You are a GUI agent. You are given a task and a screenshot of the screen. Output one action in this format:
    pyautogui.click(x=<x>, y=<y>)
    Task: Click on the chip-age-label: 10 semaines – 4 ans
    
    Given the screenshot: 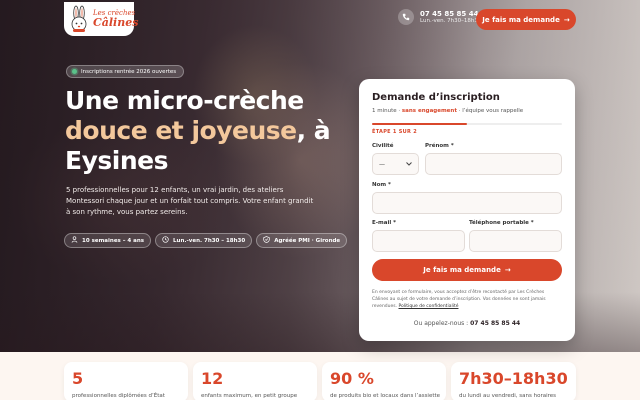 What is the action you would take?
    pyautogui.click(x=113, y=240)
    